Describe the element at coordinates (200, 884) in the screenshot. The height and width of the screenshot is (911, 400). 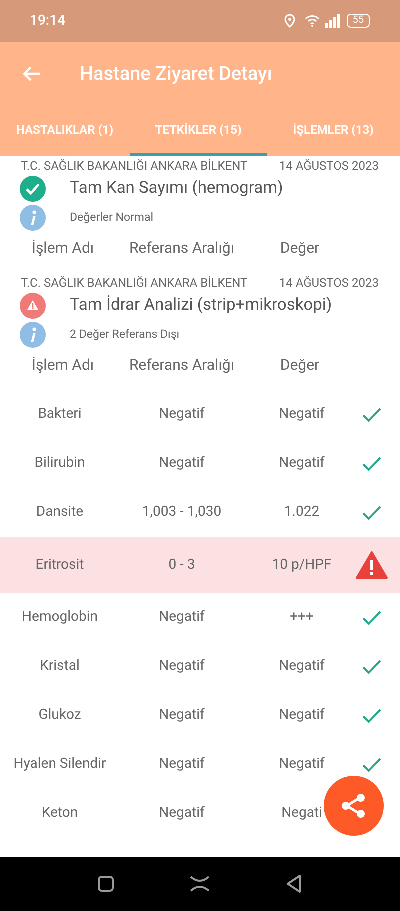
I see `recents-nav-icon` at that location.